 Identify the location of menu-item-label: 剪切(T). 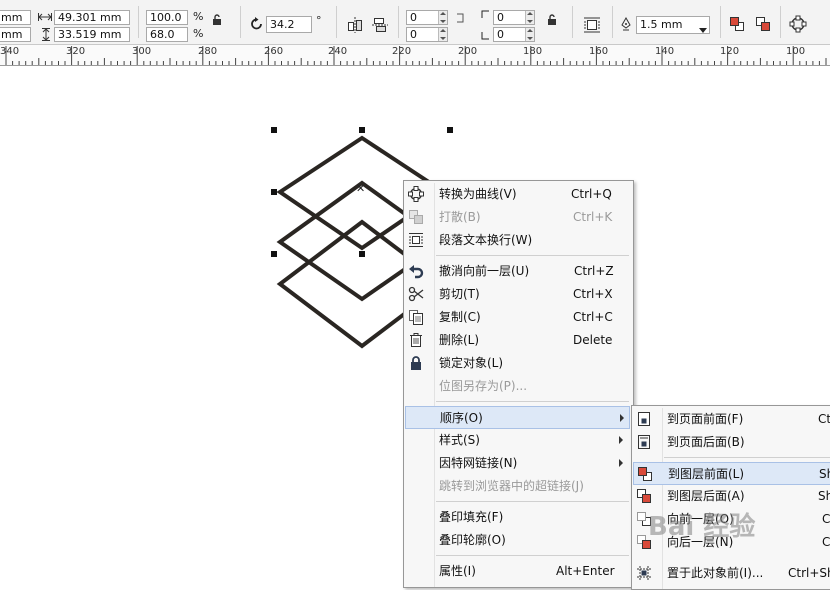
(459, 294).